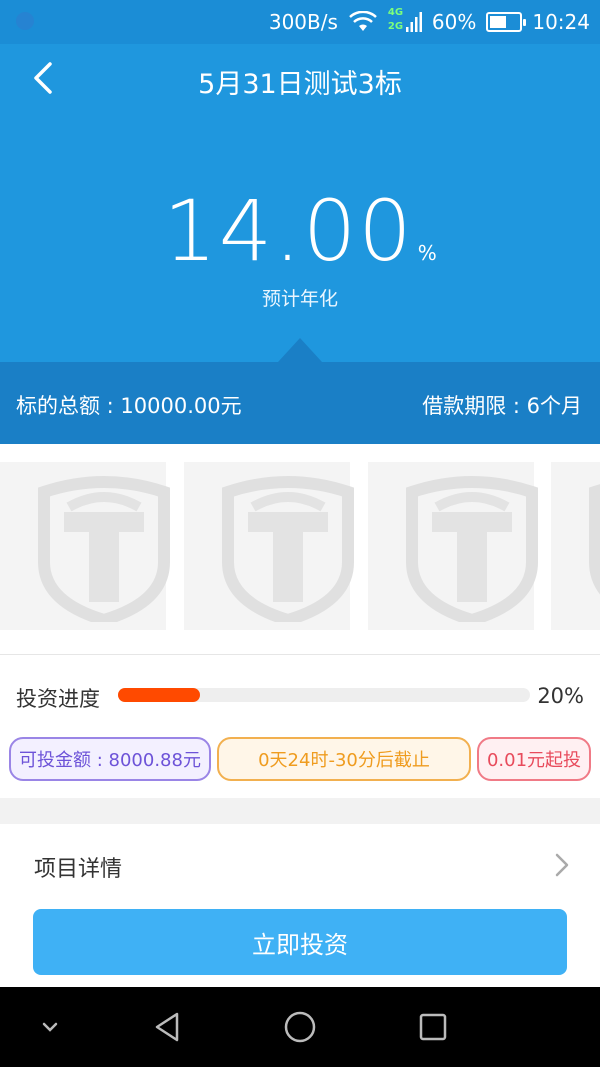 This screenshot has height=1067, width=600. What do you see at coordinates (159, 695) in the screenshot?
I see `progress-fill` at bounding box center [159, 695].